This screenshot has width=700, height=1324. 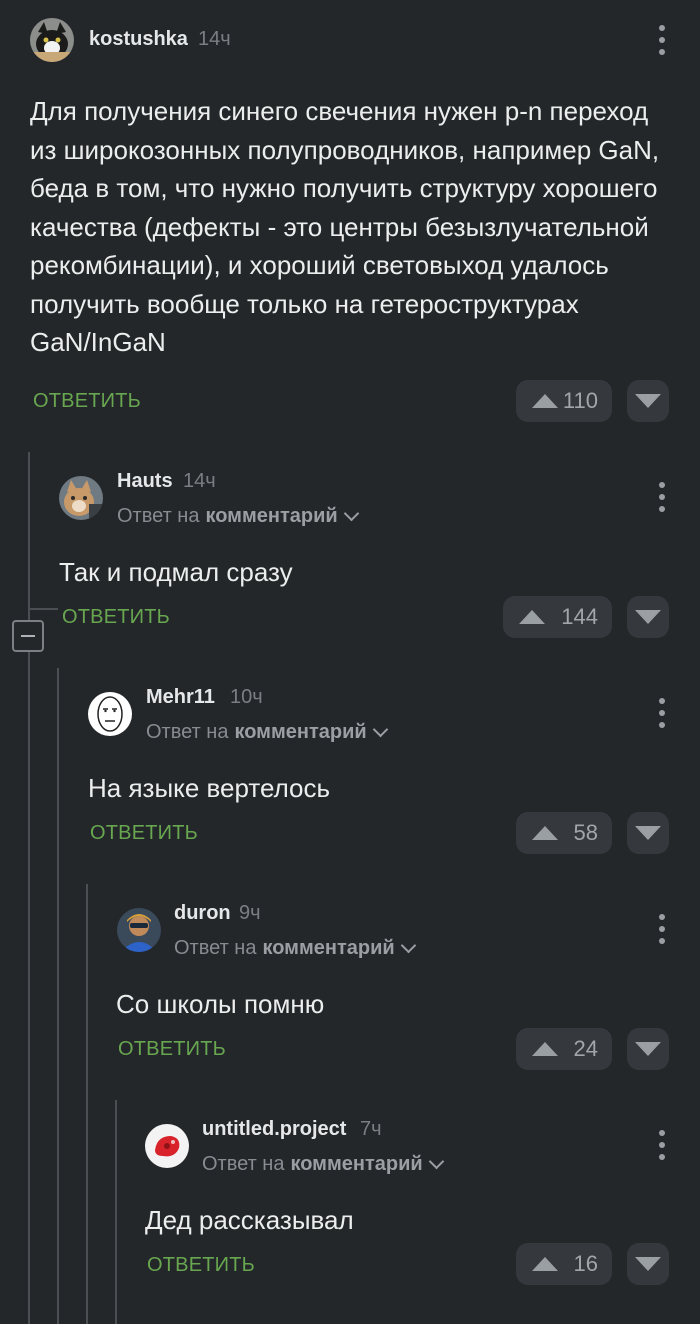 I want to click on upvote-button: 16, so click(x=564, y=1264).